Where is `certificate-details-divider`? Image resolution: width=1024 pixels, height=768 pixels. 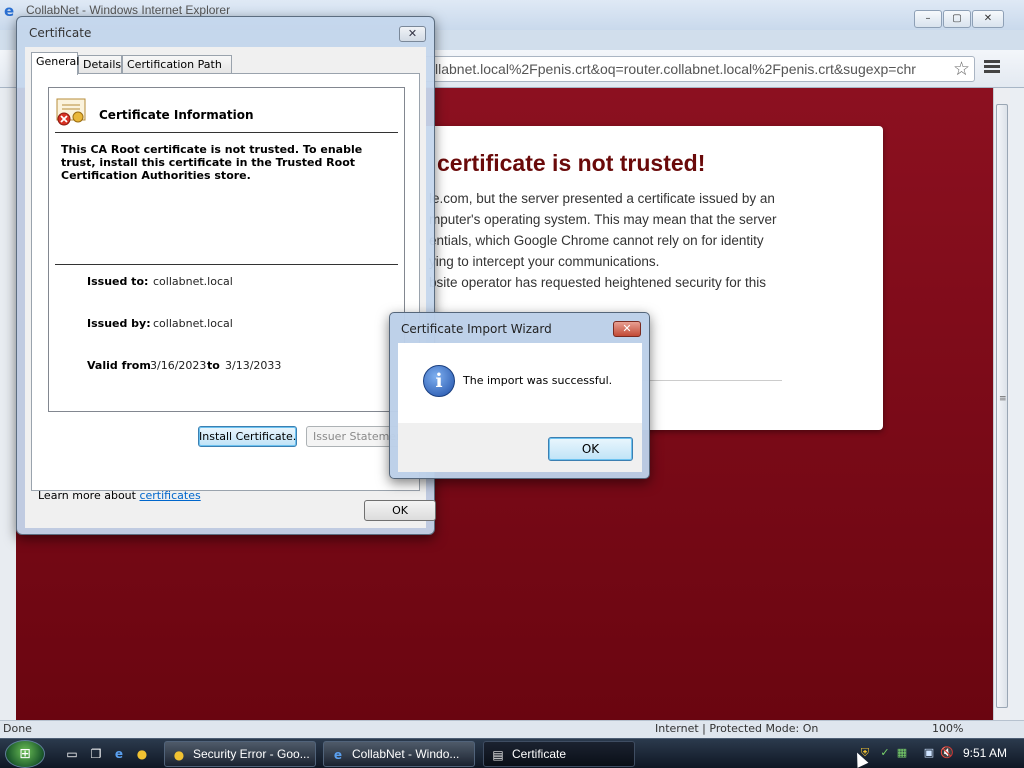
certificate-details-divider is located at coordinates (226, 264).